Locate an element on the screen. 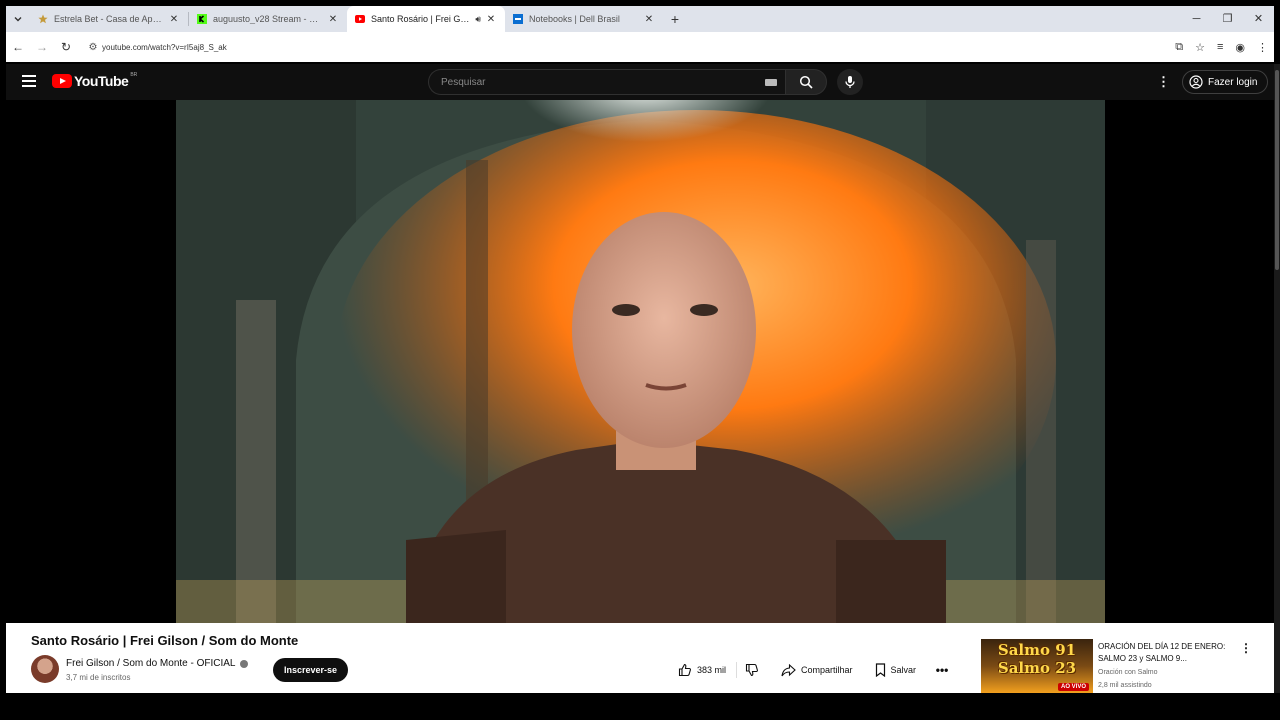 The width and height of the screenshot is (1280, 720). tab-youtube-active: Santo Rosário | Frei Gilson / 🔊︎ ✕ is located at coordinates (426, 19).